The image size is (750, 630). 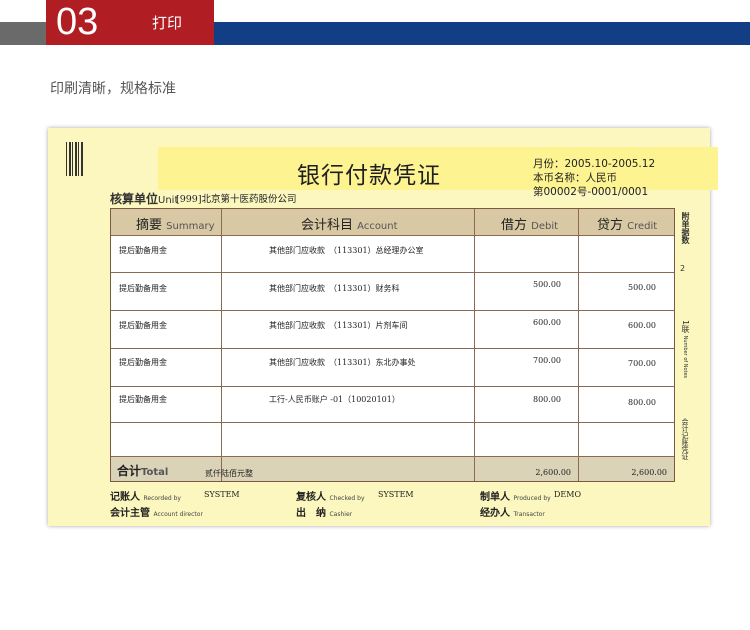 I want to click on row-credit: 600.00, so click(x=642, y=325).